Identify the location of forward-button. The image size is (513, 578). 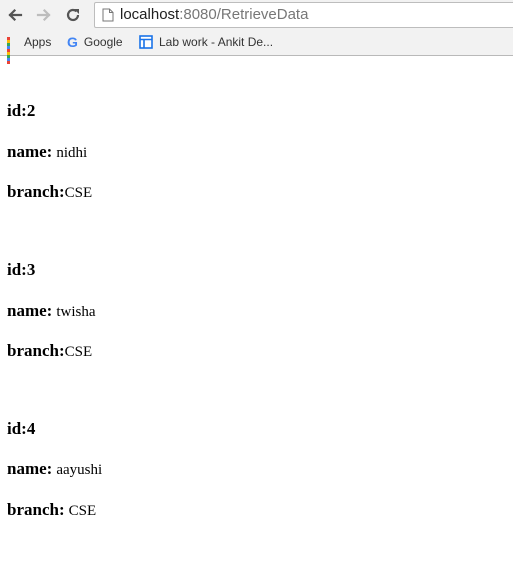
(44, 15).